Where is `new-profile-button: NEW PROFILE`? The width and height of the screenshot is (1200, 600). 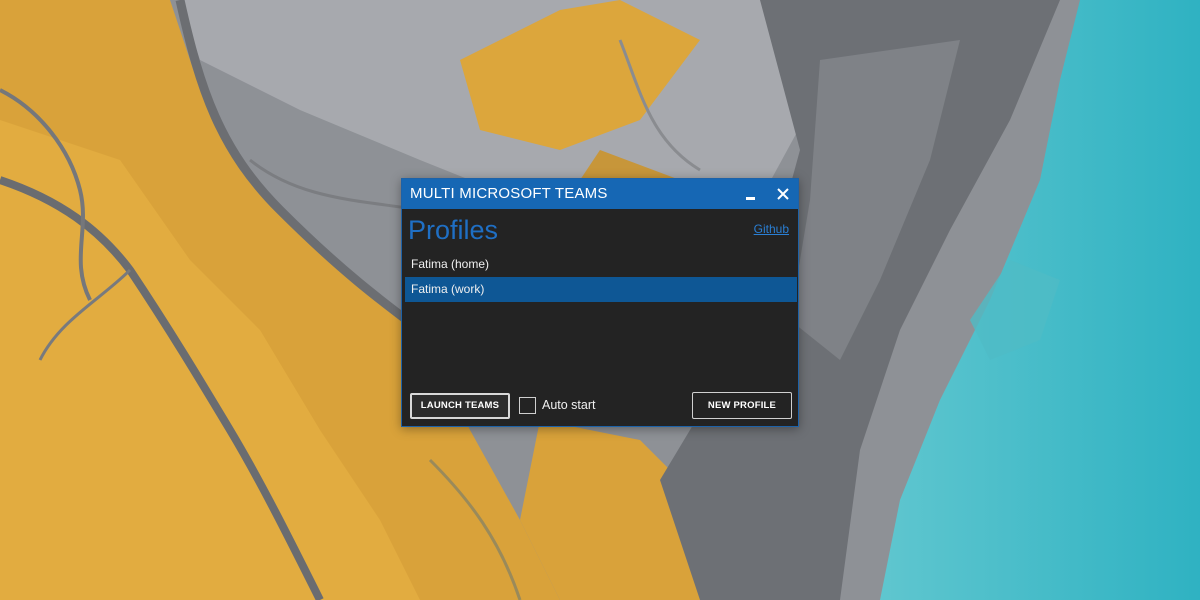
new-profile-button: NEW PROFILE is located at coordinates (742, 405).